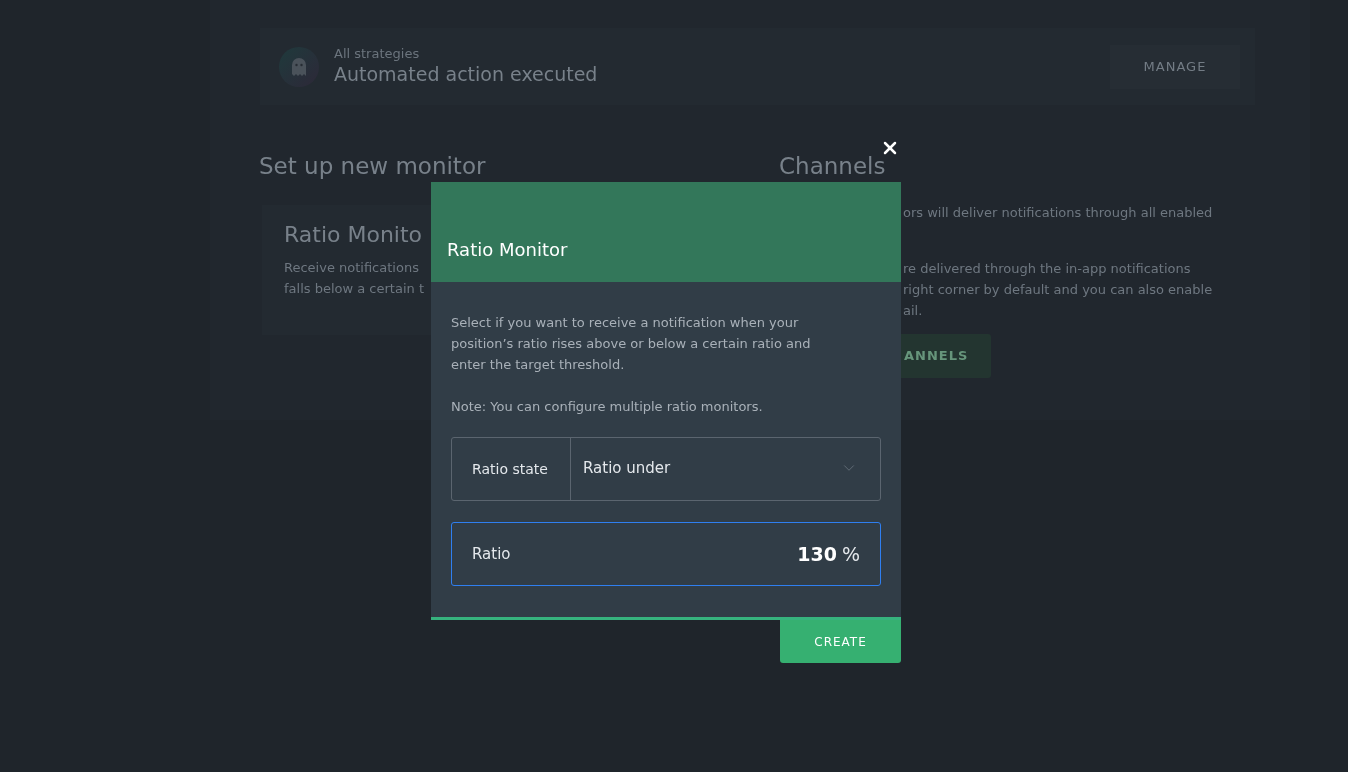  What do you see at coordinates (607, 407) in the screenshot?
I see `modal-note: Note: You can configure multiple ratio monitors.` at bounding box center [607, 407].